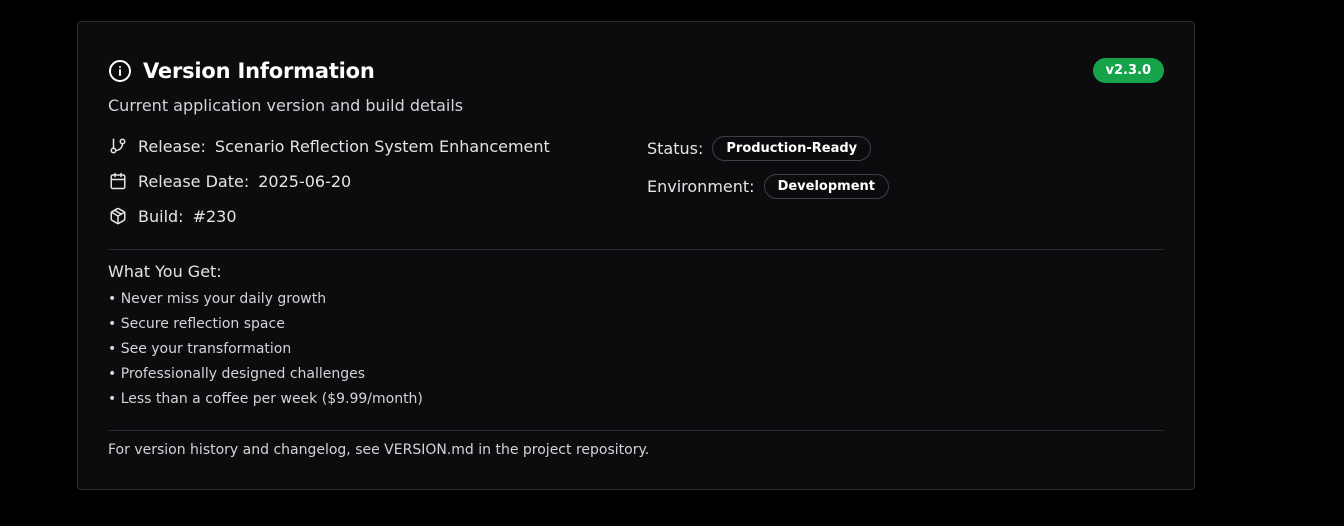 The image size is (1344, 526). Describe the element at coordinates (382, 146) in the screenshot. I see `release-value: Scenario Reflection System Enhancement` at that location.